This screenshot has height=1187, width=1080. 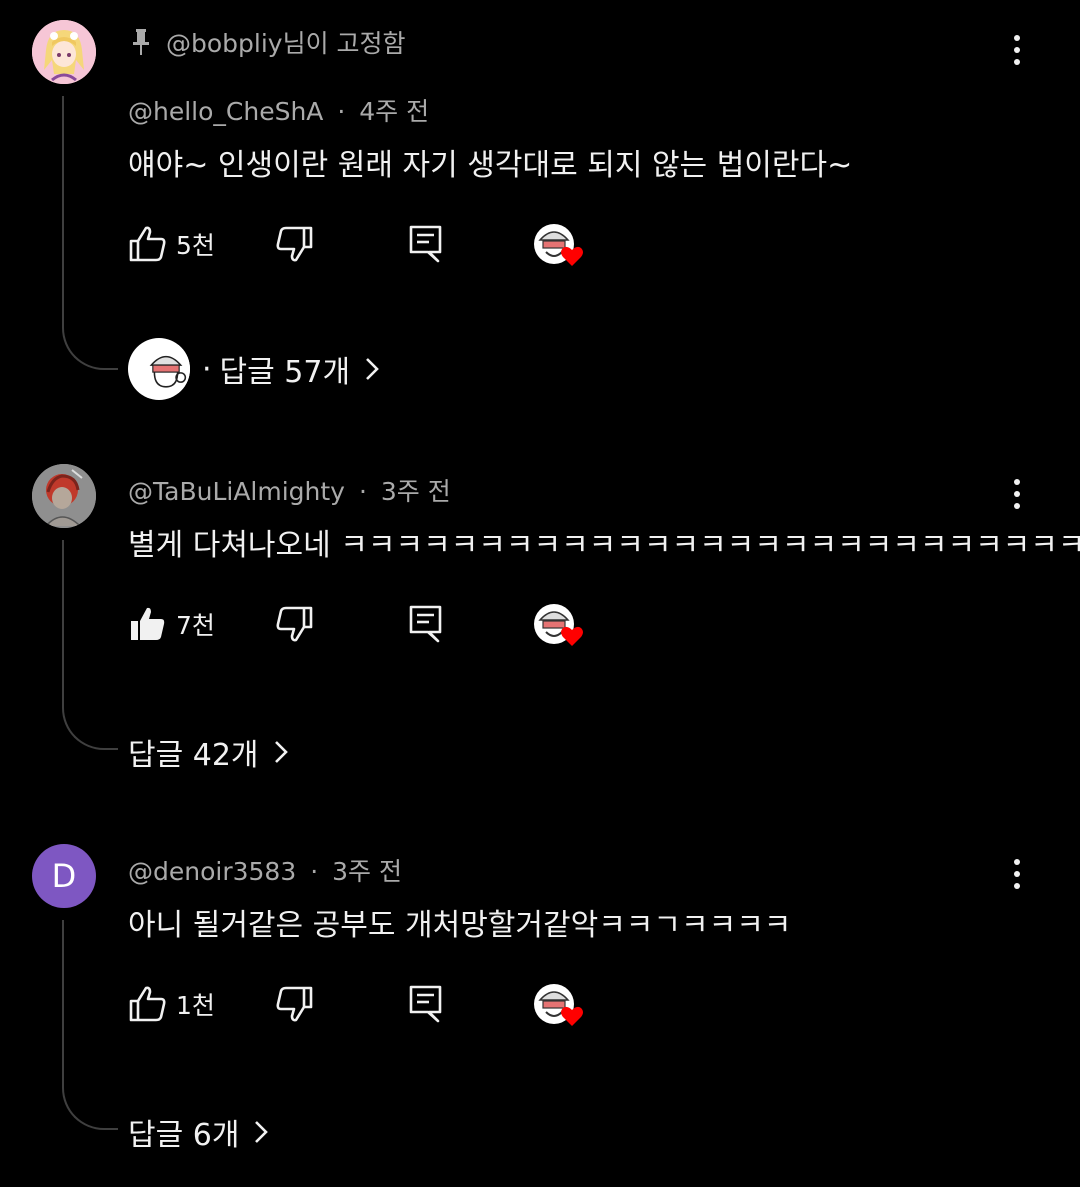 What do you see at coordinates (236, 491) in the screenshot?
I see `author-handle: @TaBuLiAlmighty` at bounding box center [236, 491].